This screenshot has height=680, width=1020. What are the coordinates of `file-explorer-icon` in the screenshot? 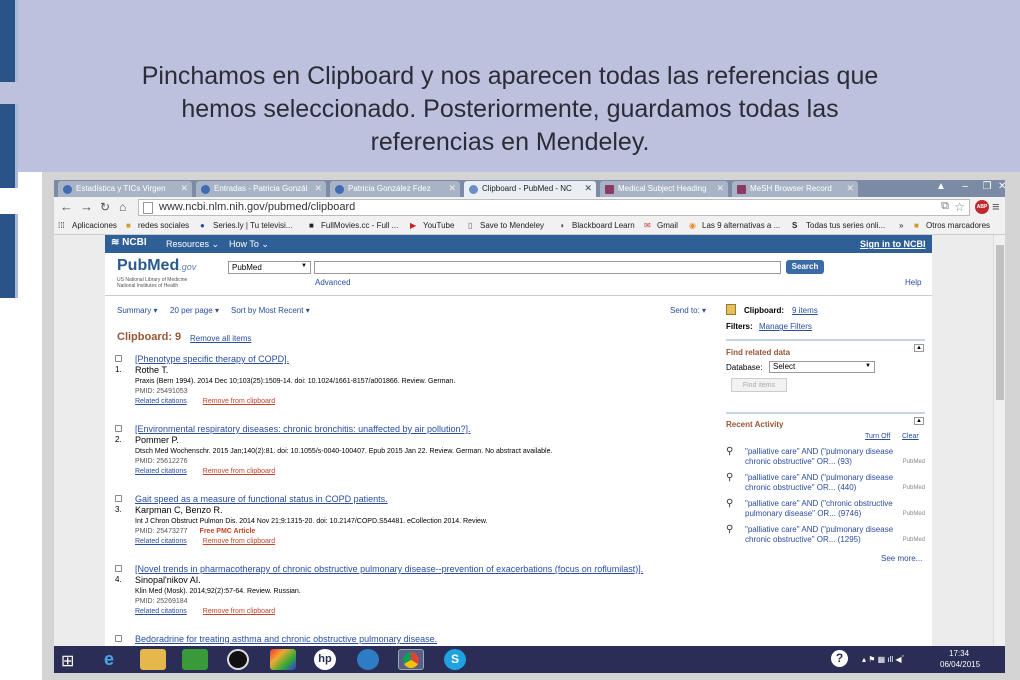 It's located at (153, 659).